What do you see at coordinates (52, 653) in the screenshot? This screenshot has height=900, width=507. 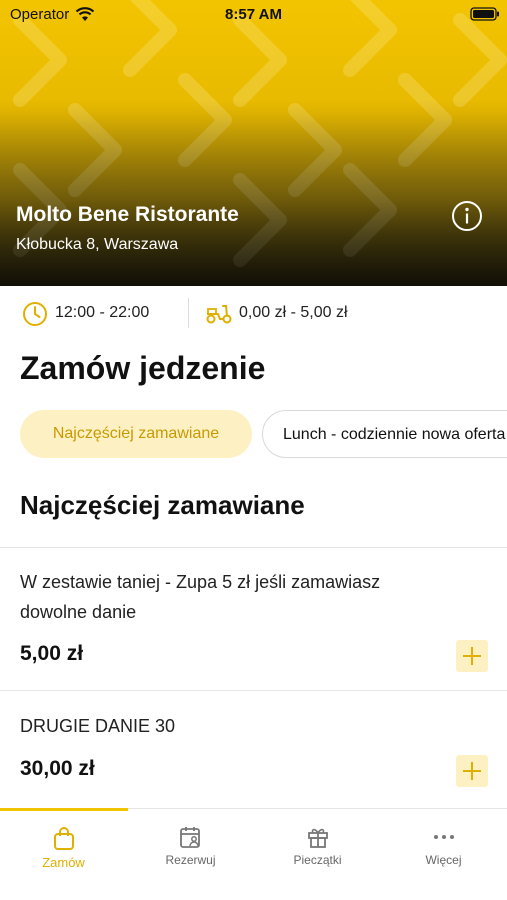 I see `item-price: 5,00 zł` at bounding box center [52, 653].